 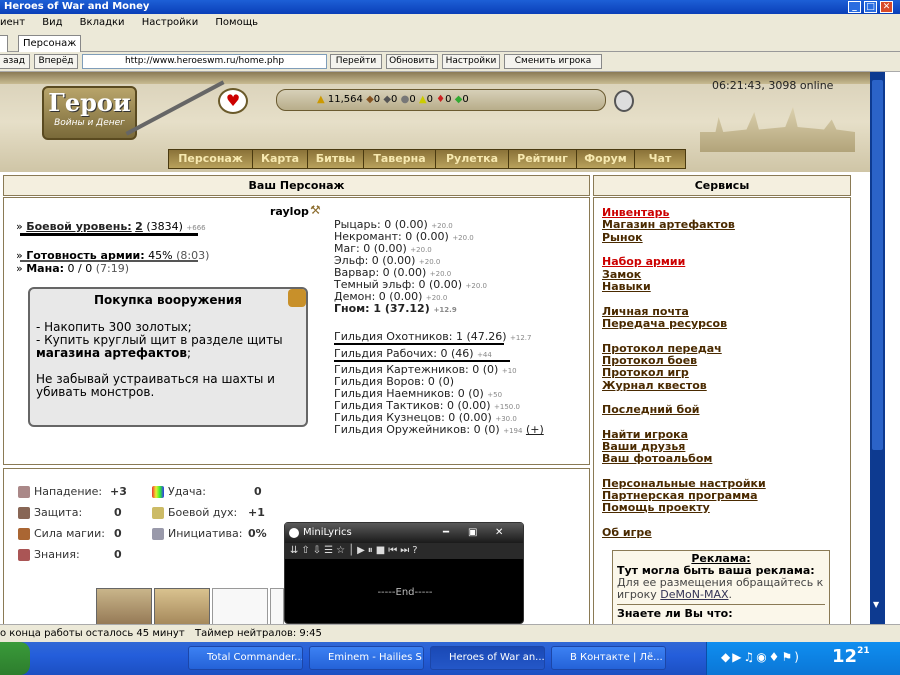 I want to click on link-quest-journal: Журнал квестов, so click(x=654, y=385).